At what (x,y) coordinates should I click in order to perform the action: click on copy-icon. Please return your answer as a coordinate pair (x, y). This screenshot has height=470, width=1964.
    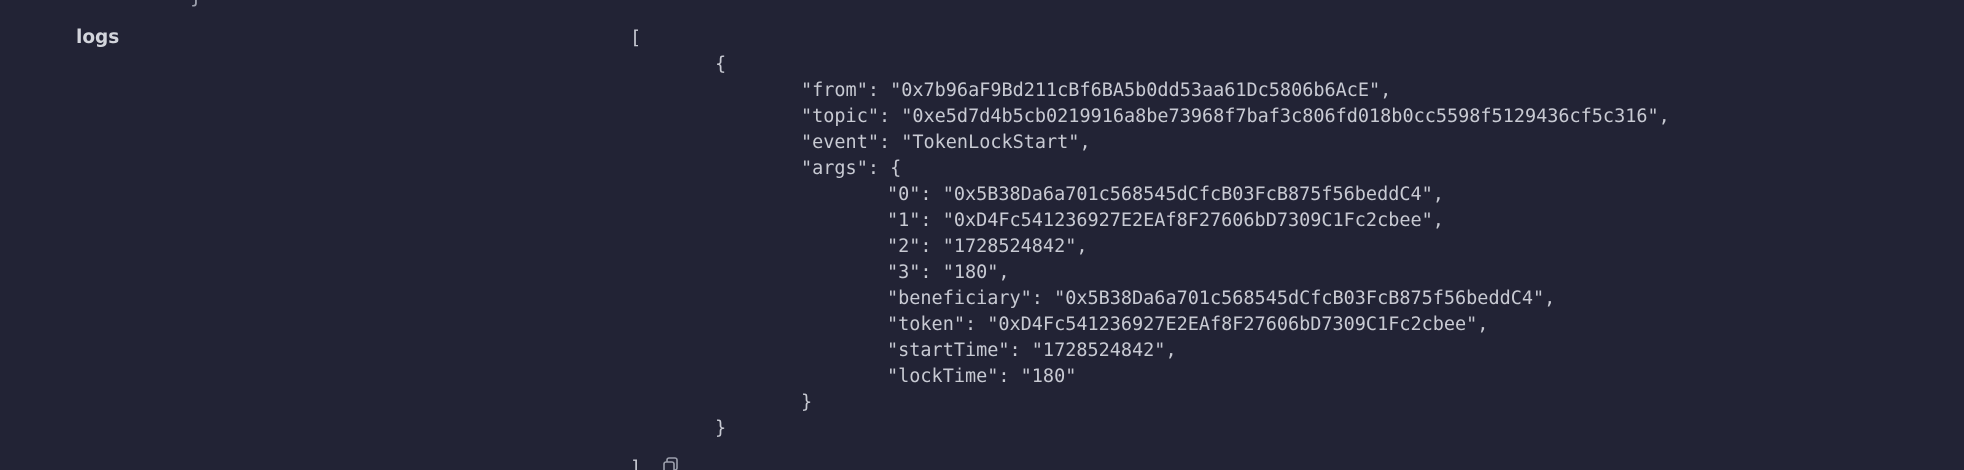
    Looking at the image, I should click on (671, 463).